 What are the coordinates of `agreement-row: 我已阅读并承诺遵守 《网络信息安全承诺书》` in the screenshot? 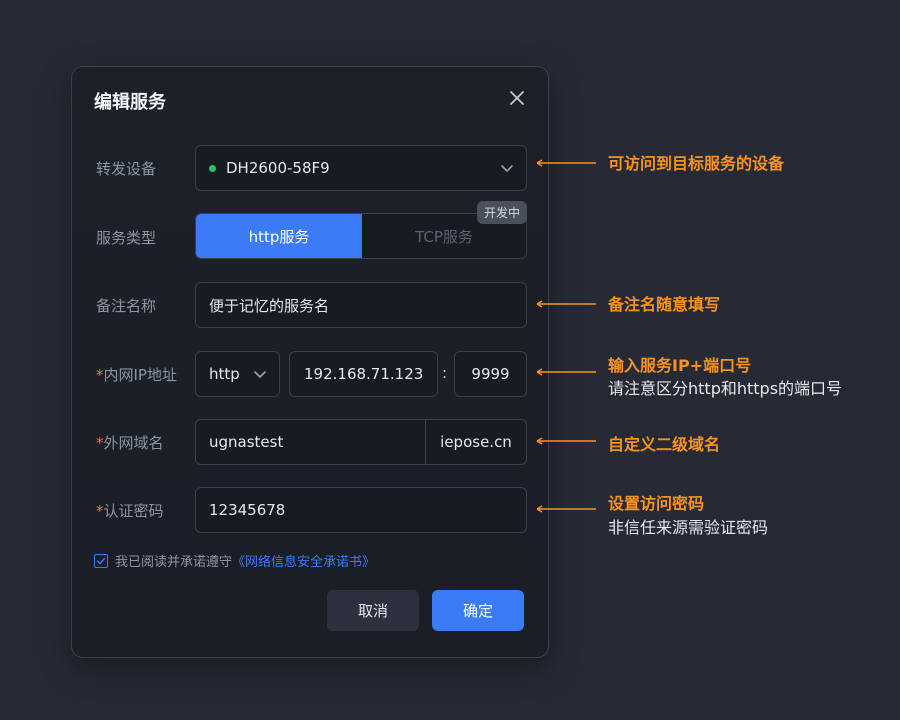 It's located at (234, 560).